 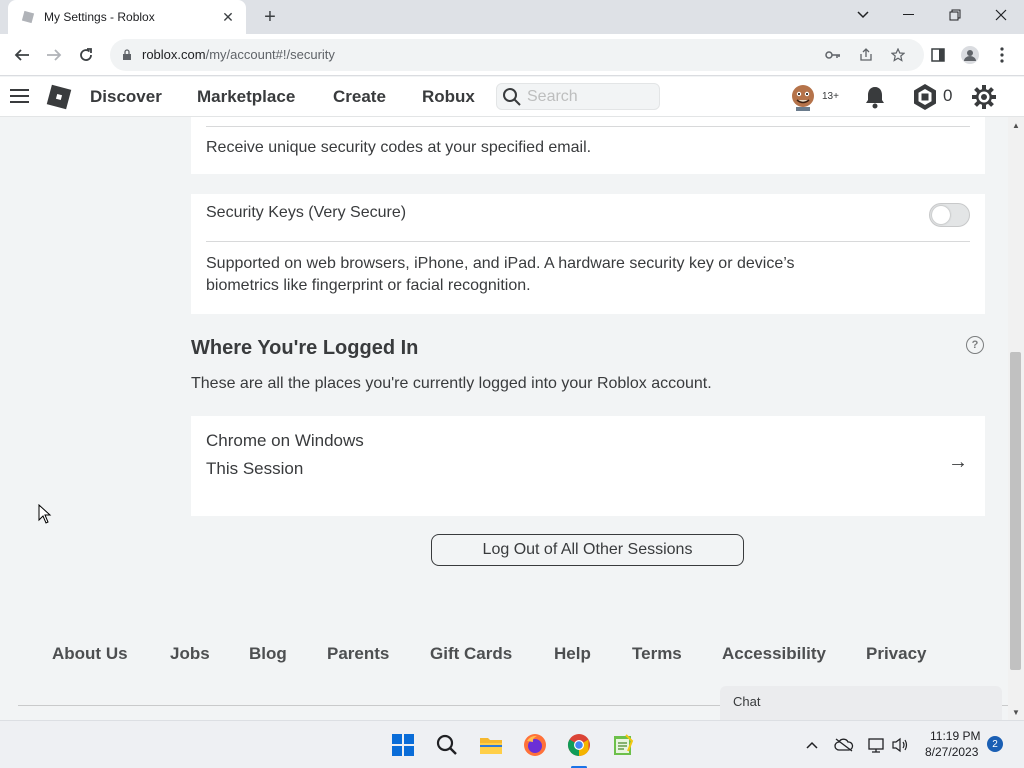 I want to click on taskbar-date: 8/27/2023, so click(x=951, y=752).